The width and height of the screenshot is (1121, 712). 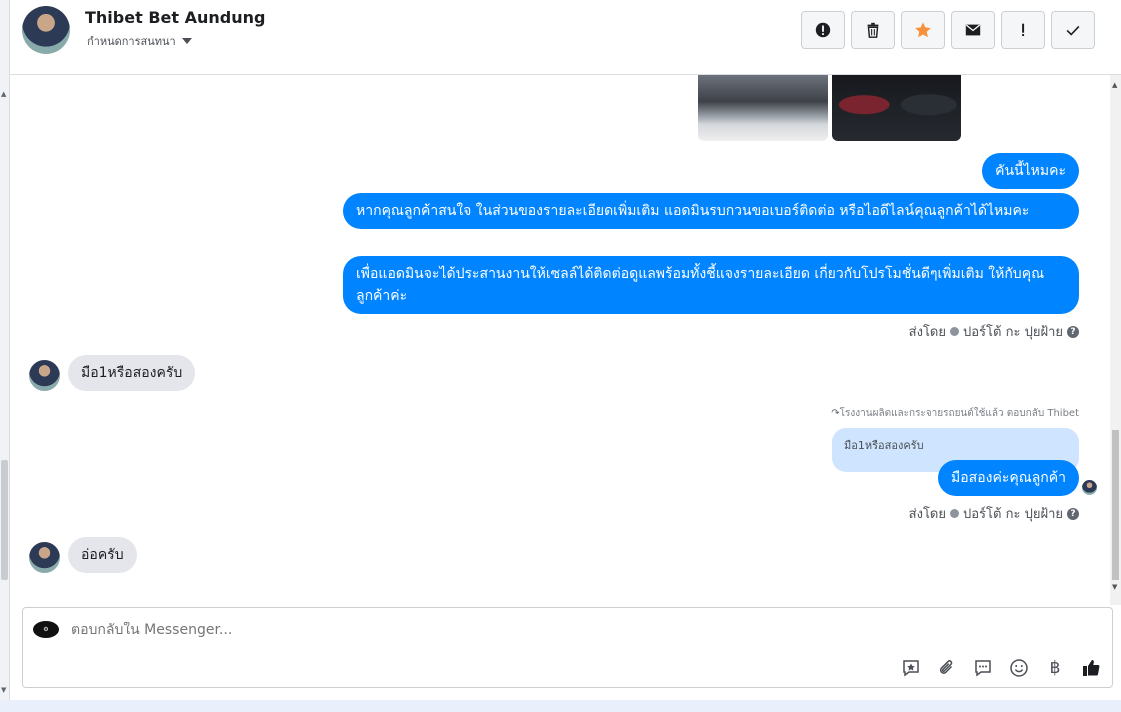 What do you see at coordinates (1055, 668) in the screenshot?
I see `baht-icon: ฿` at bounding box center [1055, 668].